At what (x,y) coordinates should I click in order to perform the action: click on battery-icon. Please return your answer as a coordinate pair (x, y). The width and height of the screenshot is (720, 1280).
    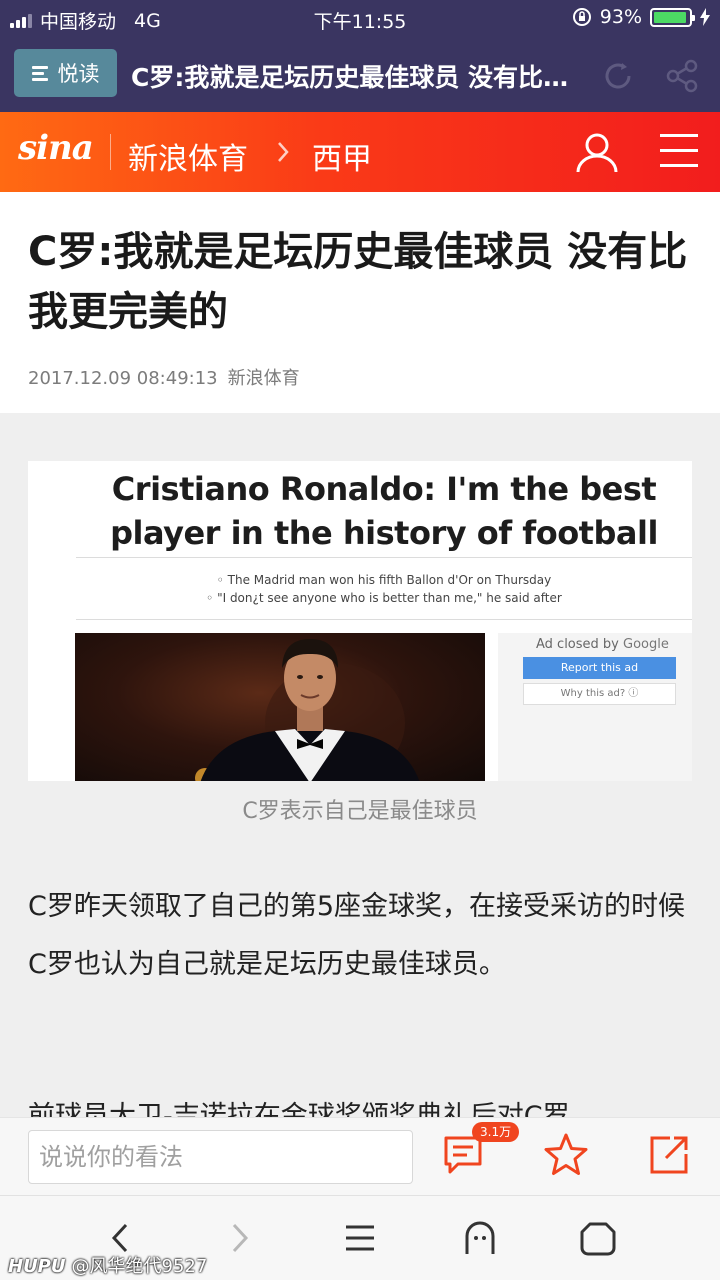
    Looking at the image, I should click on (672, 17).